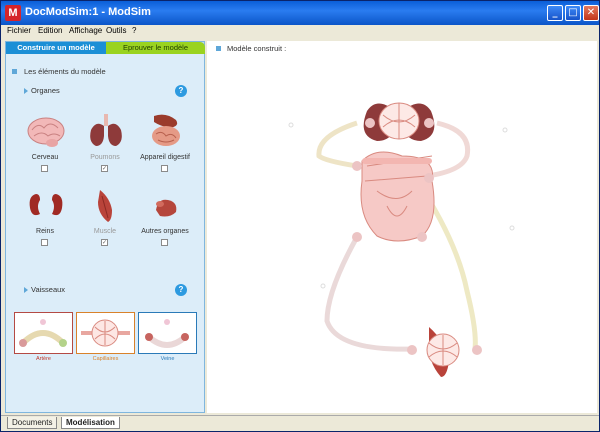 Image resolution: width=600 pixels, height=432 pixels. Describe the element at coordinates (46, 205) in the screenshot. I see `kidneys-icon` at that location.